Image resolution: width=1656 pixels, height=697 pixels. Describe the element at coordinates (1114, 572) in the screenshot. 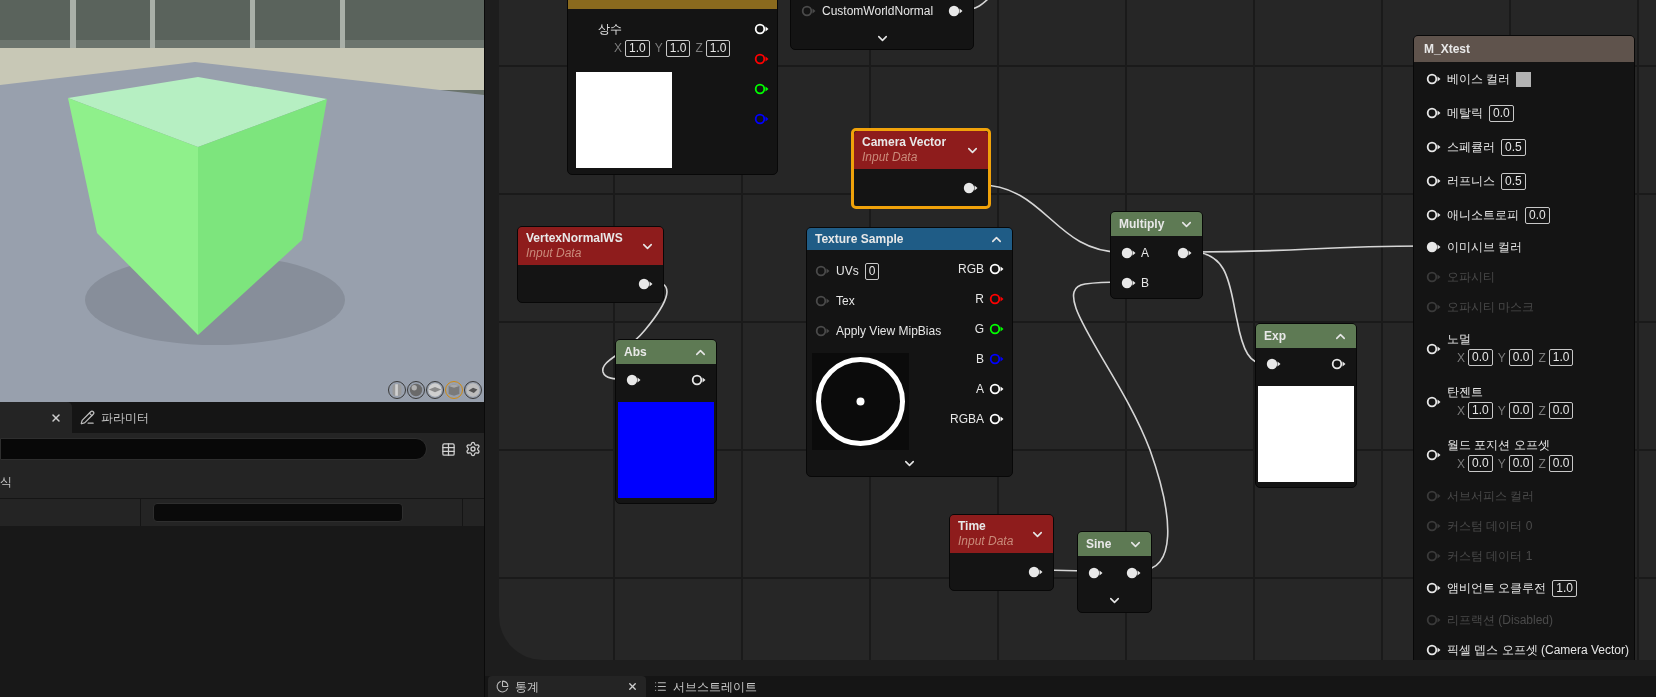

I see `graph-node: Sine` at that location.